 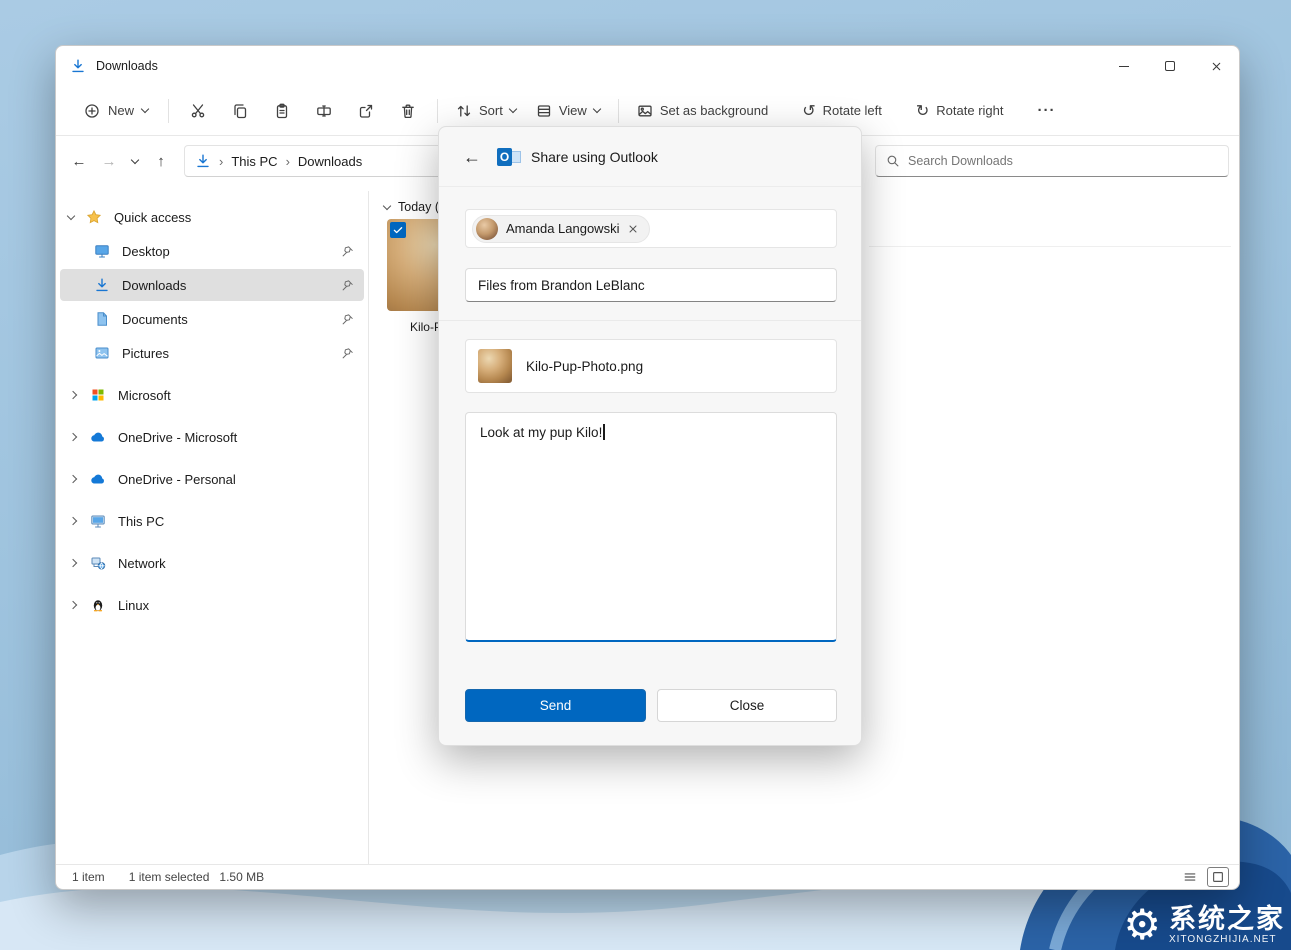 What do you see at coordinates (161, 161) in the screenshot?
I see `up-button: ↑` at bounding box center [161, 161].